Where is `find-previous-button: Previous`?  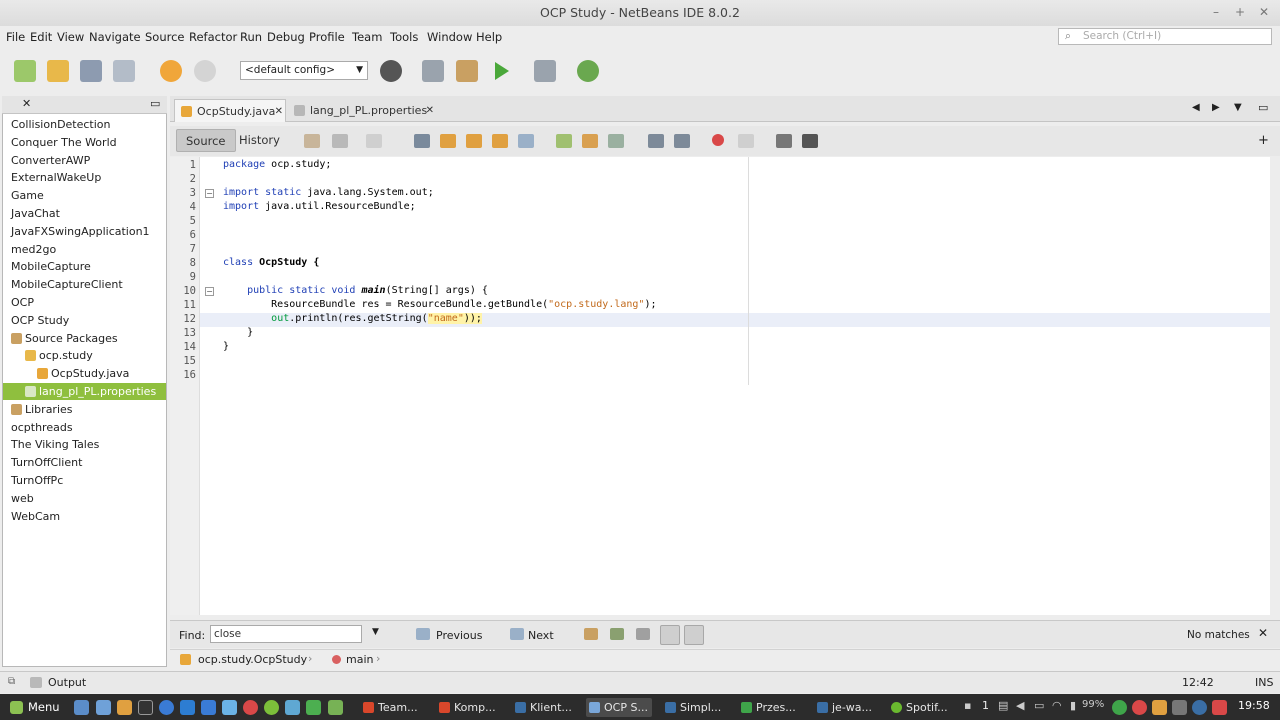 find-previous-button: Previous is located at coordinates (459, 635).